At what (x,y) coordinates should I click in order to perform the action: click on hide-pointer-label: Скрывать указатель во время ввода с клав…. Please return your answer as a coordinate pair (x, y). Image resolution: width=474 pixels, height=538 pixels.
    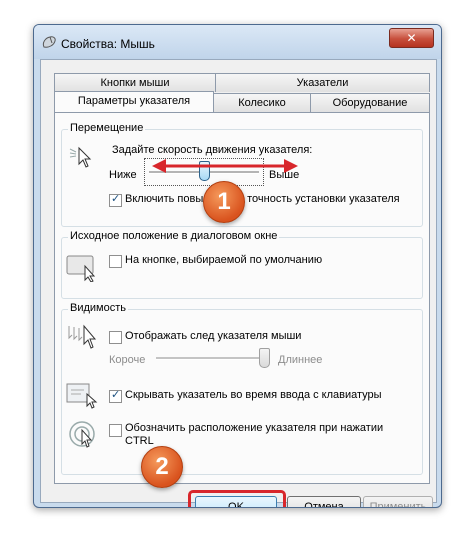
    Looking at the image, I should click on (253, 395).